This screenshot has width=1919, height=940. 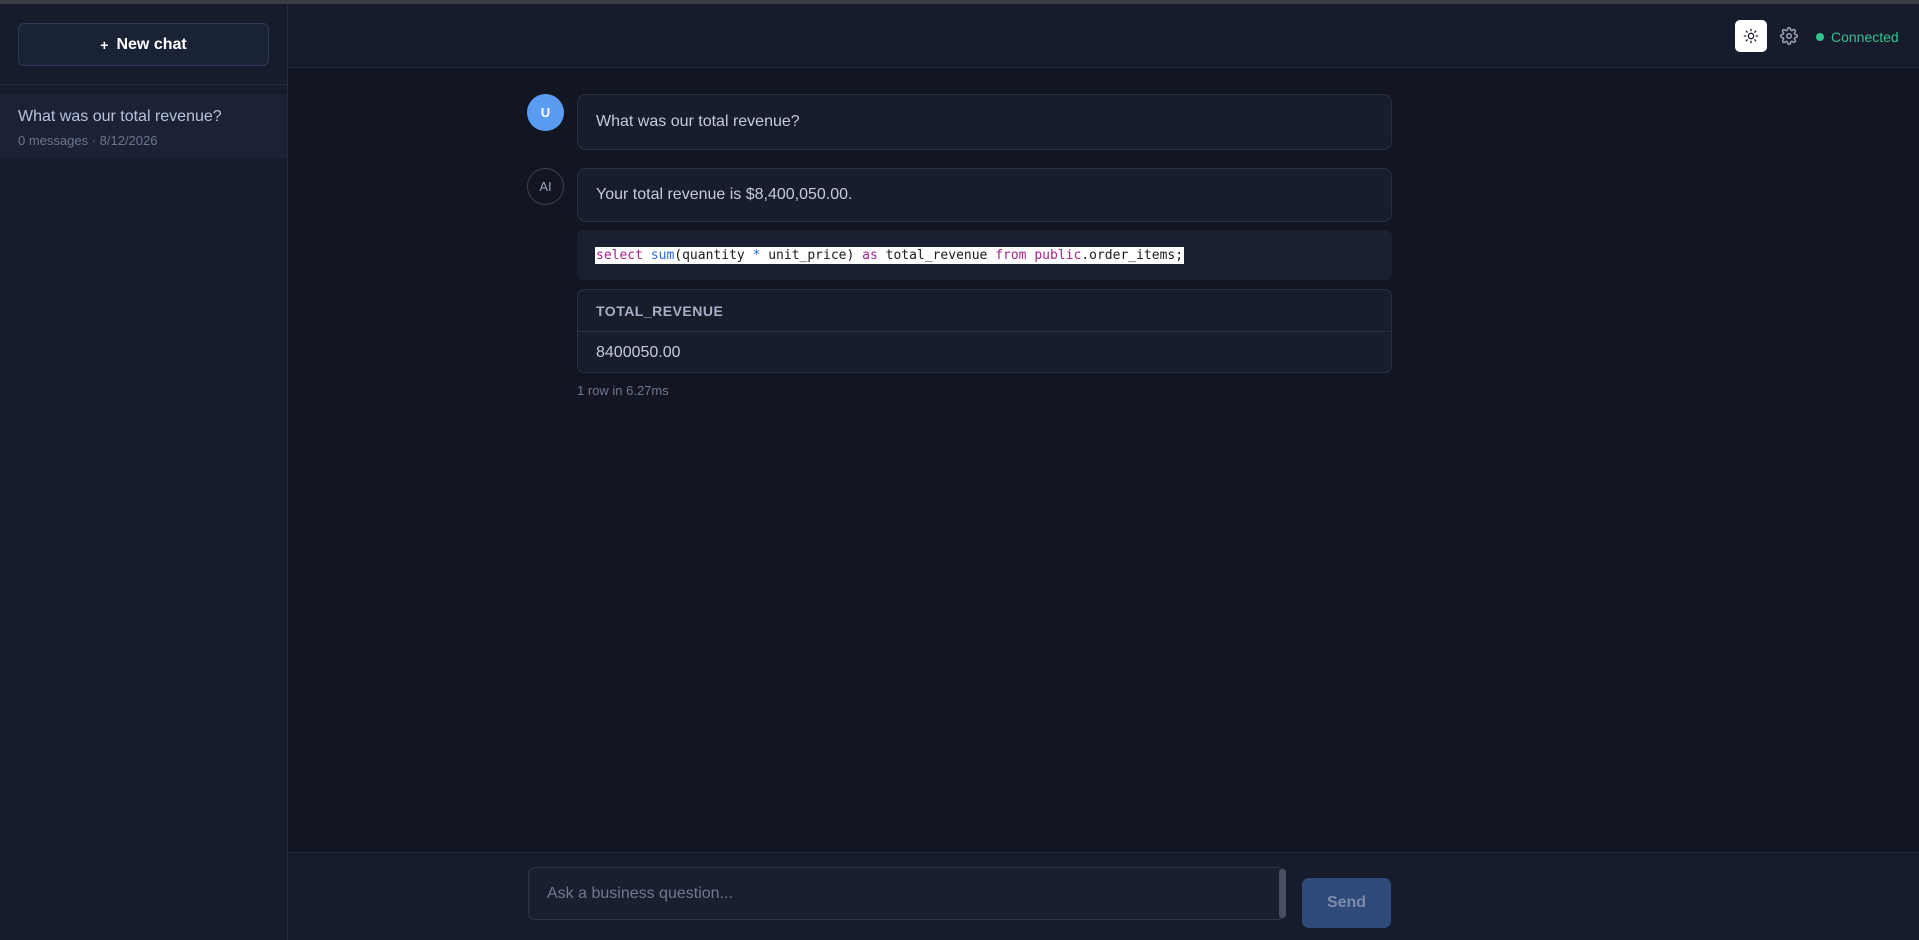 I want to click on user-message: What was our total revenue?, so click(x=984, y=122).